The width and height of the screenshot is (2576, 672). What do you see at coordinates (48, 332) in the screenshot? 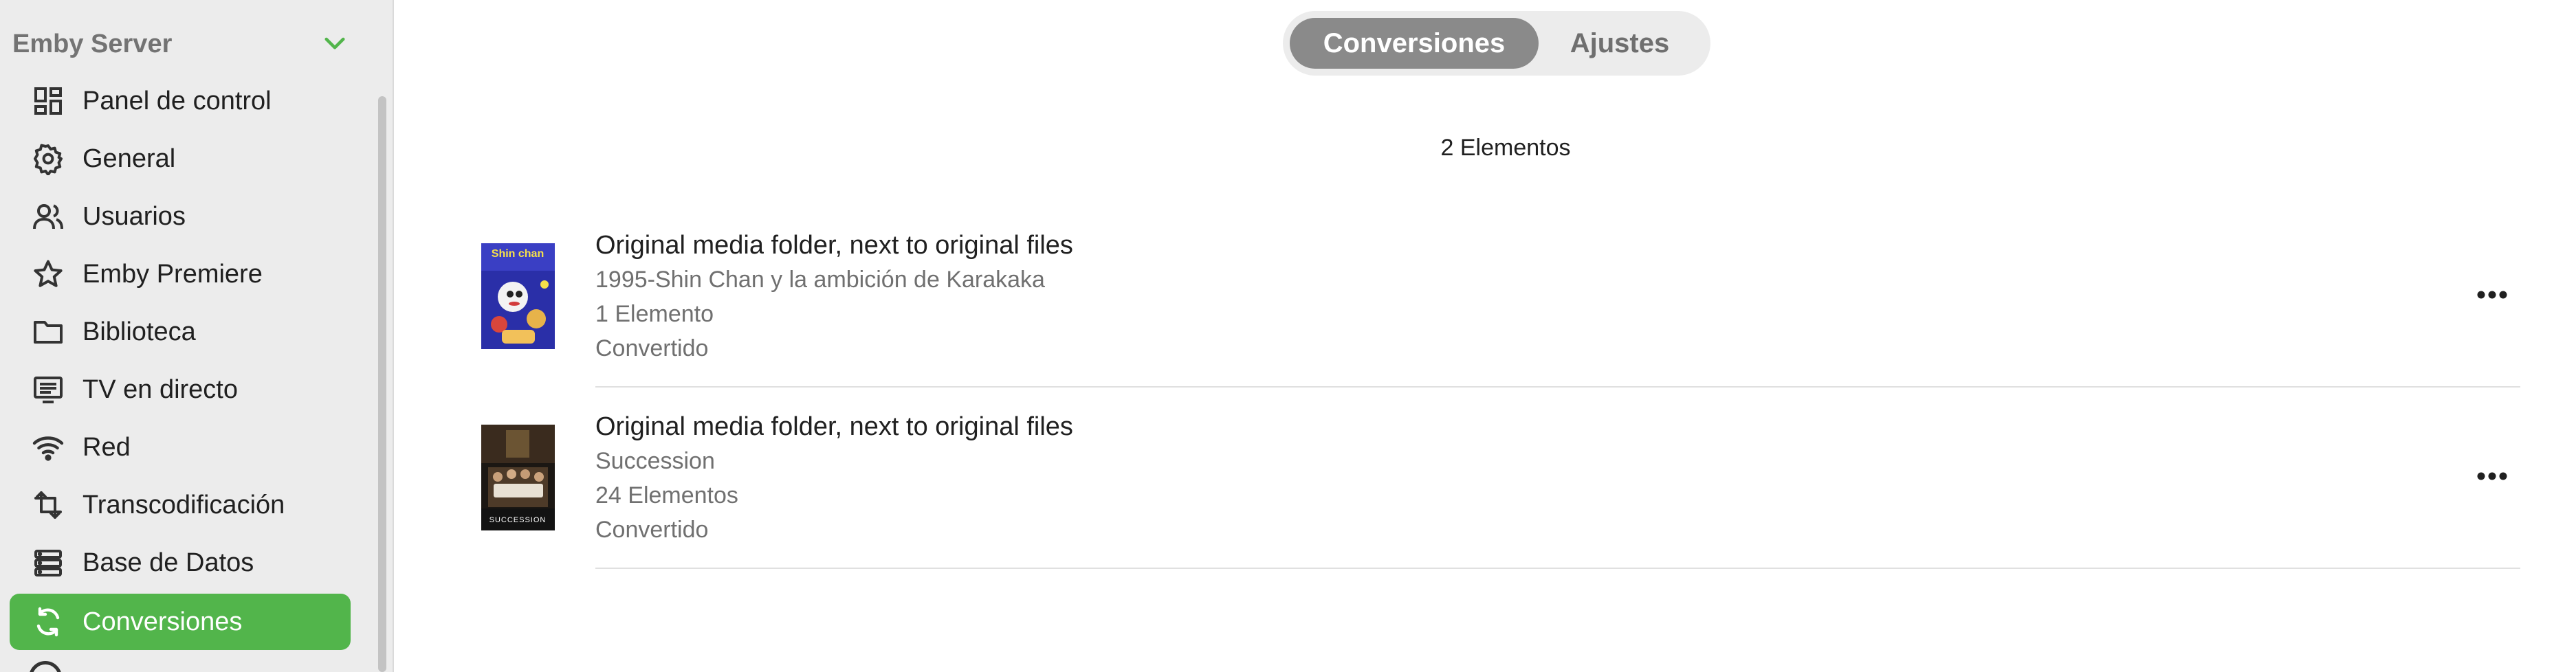
I see `folder-icon` at bounding box center [48, 332].